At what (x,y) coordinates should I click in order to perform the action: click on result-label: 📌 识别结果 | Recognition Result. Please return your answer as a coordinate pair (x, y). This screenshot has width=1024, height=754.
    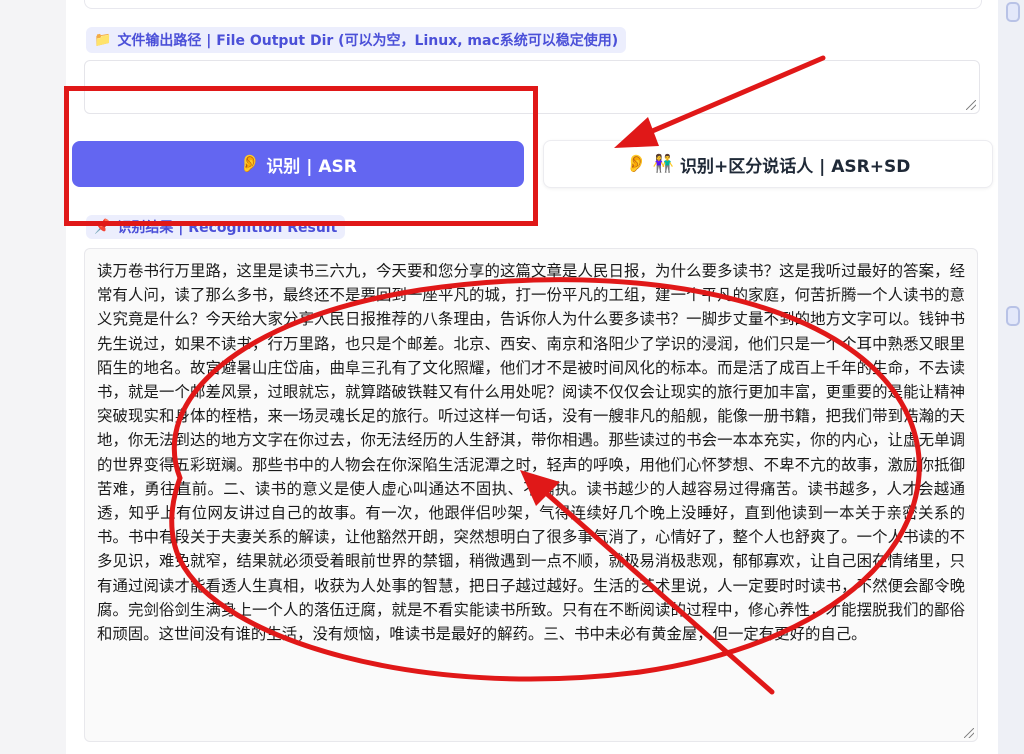
    Looking at the image, I should click on (216, 227).